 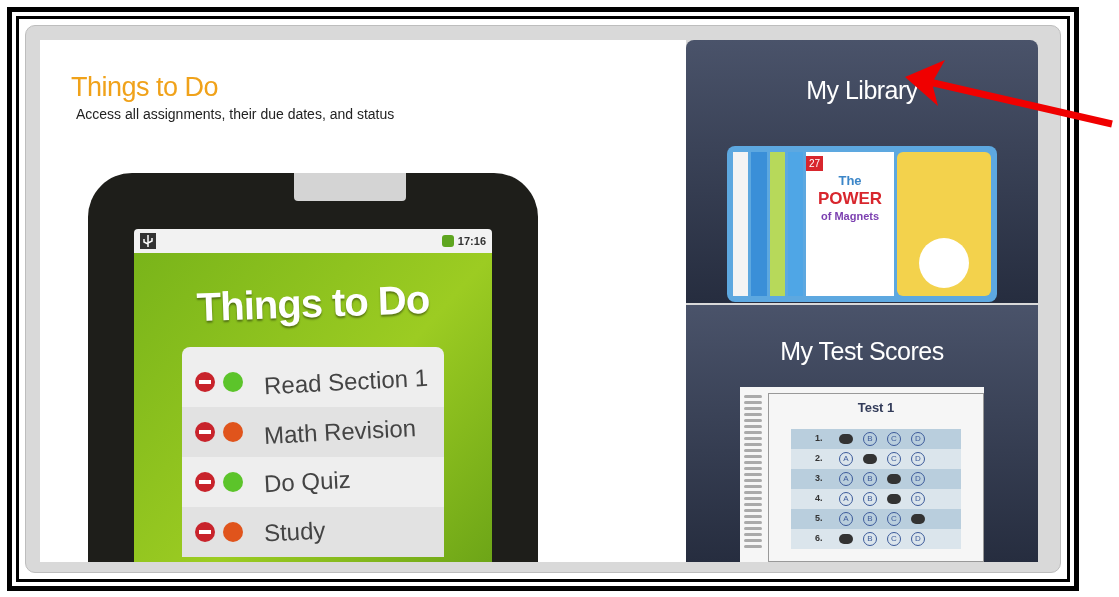 I want to click on issue-badge: 27, so click(x=815, y=163).